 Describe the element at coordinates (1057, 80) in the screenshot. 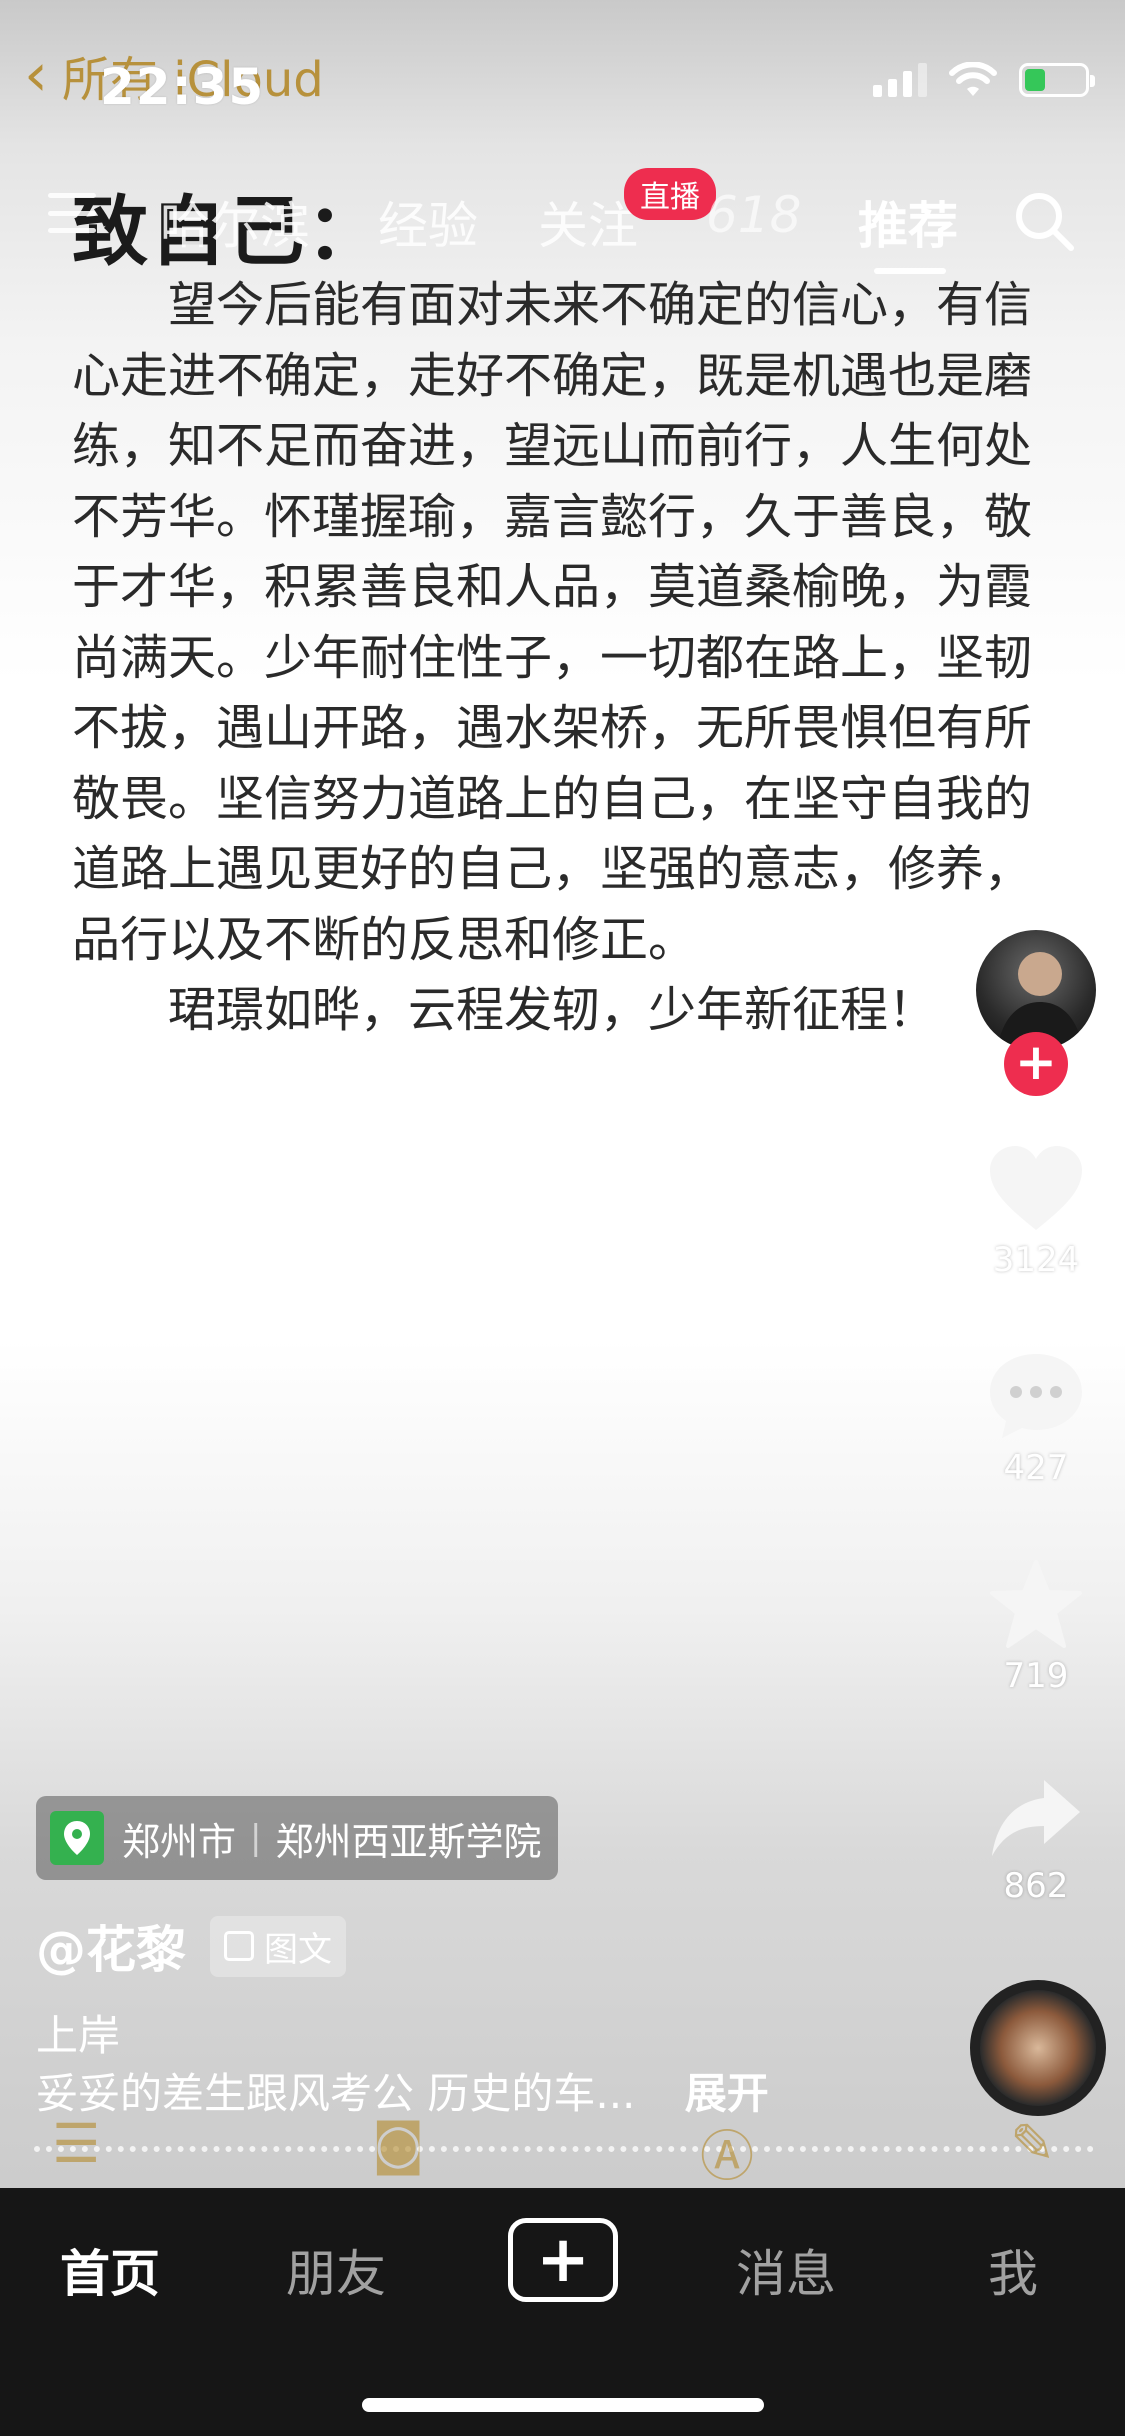

I see `battery-icon` at that location.